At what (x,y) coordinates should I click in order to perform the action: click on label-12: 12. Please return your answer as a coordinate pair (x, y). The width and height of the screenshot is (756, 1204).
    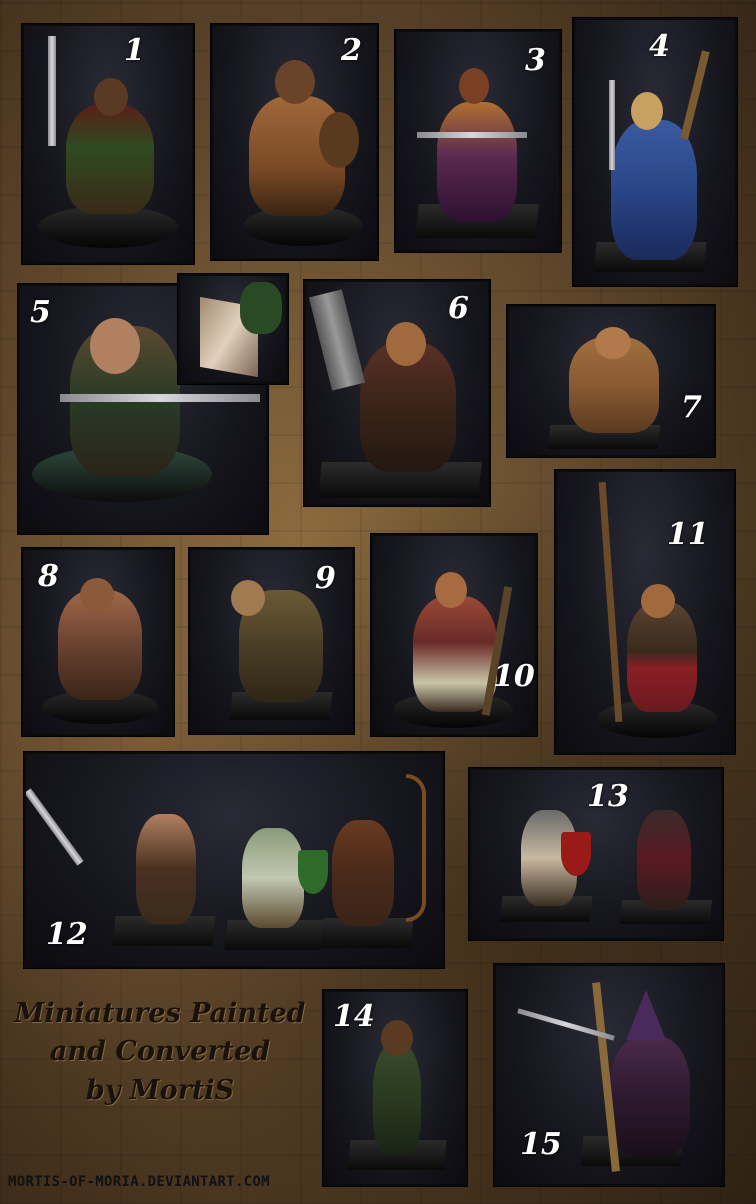
    Looking at the image, I should click on (67, 934).